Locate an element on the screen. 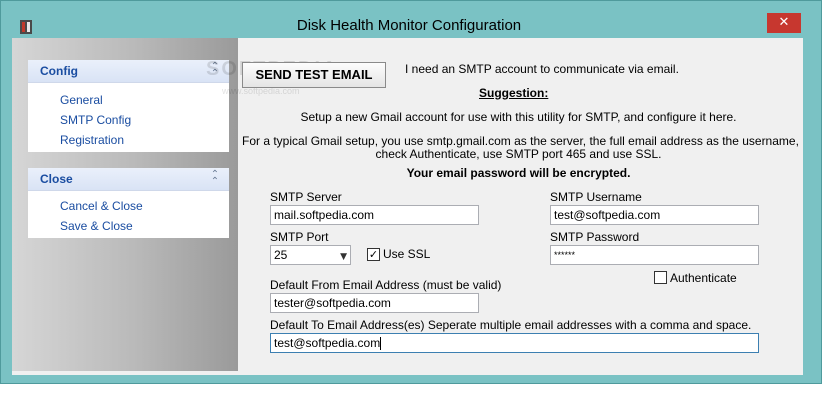  close-button: ✕ is located at coordinates (784, 23).